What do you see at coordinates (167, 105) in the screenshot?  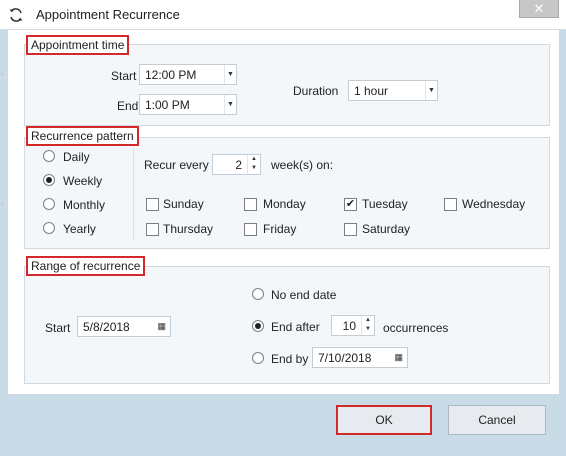 I see `end-time-value: 1:00 PM` at bounding box center [167, 105].